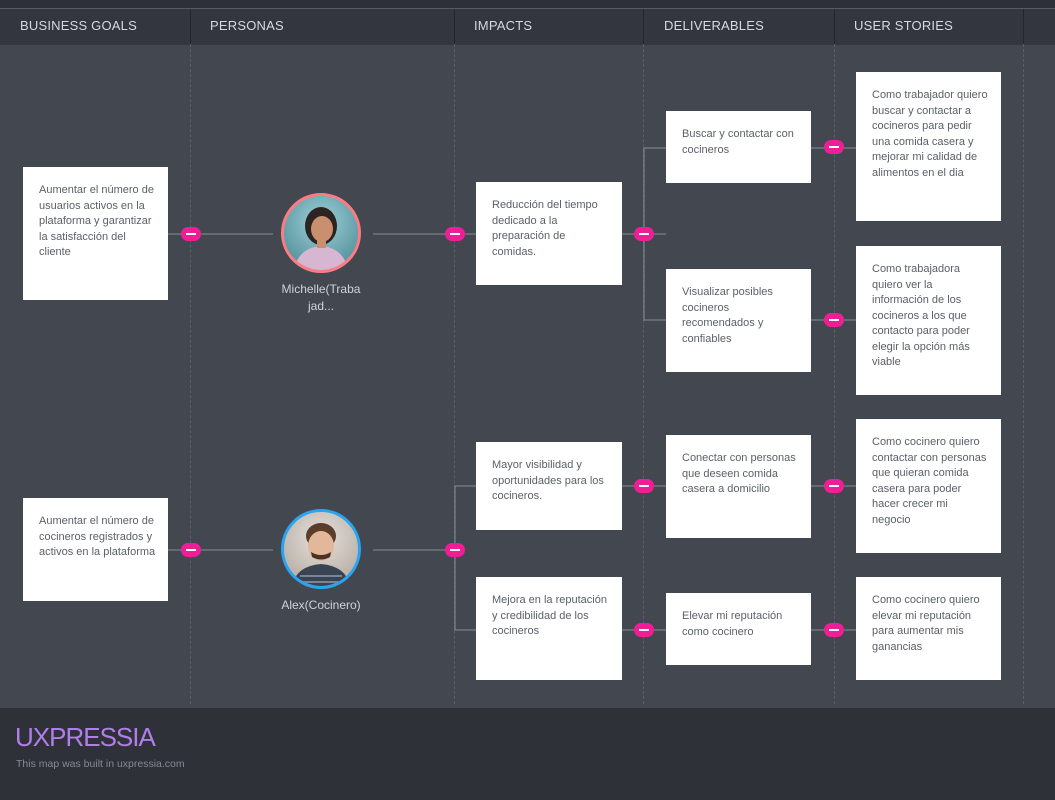  What do you see at coordinates (100, 764) in the screenshot?
I see `built-with-text: This map was built in uxpressia.com` at bounding box center [100, 764].